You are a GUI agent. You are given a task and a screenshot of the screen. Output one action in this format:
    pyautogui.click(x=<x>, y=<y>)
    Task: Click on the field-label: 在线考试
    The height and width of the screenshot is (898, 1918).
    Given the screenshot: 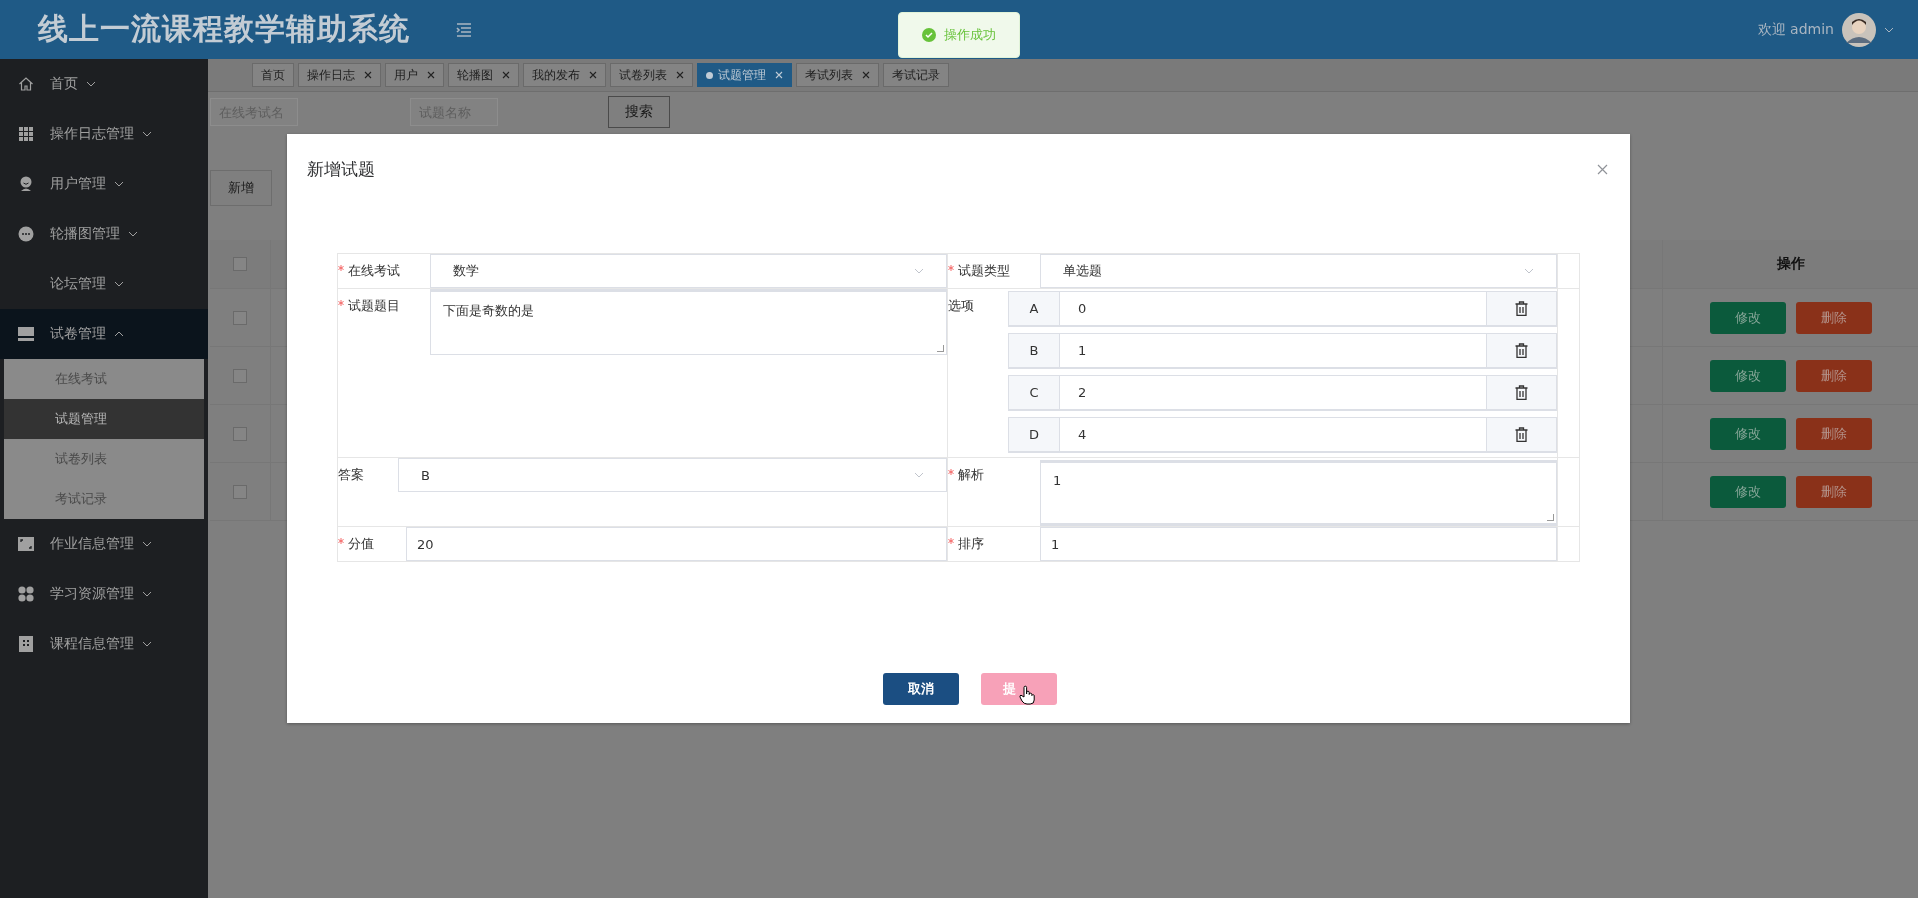 What is the action you would take?
    pyautogui.click(x=384, y=271)
    